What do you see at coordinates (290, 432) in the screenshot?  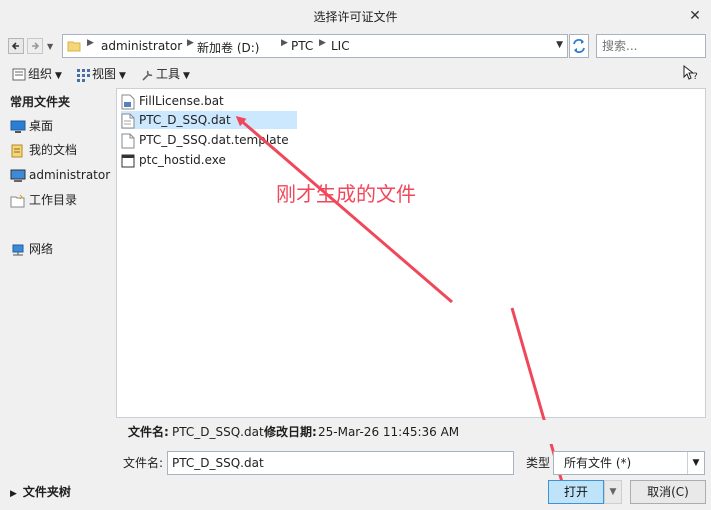 I see `info-modified-label: 修改日期:` at bounding box center [290, 432].